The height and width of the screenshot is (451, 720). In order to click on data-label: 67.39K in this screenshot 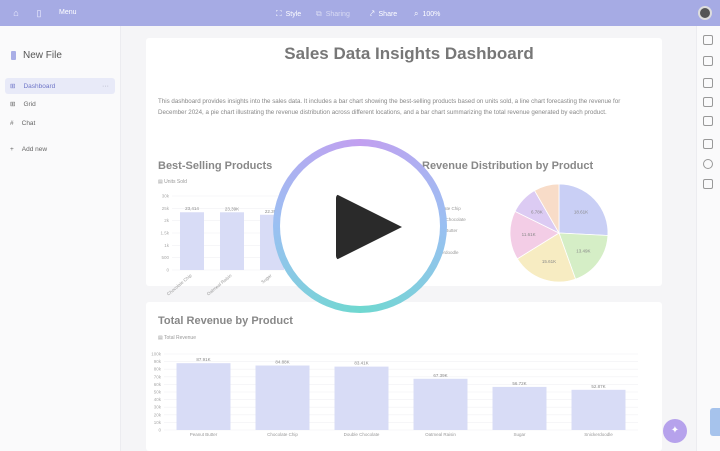, I will do `click(440, 375)`.